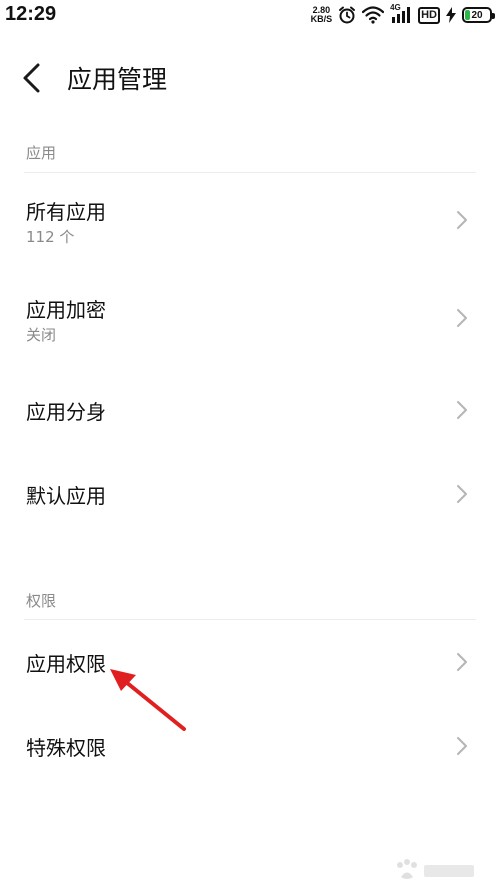 The height and width of the screenshot is (889, 500). Describe the element at coordinates (66, 212) in the screenshot. I see `item-label: 所有应用` at that location.